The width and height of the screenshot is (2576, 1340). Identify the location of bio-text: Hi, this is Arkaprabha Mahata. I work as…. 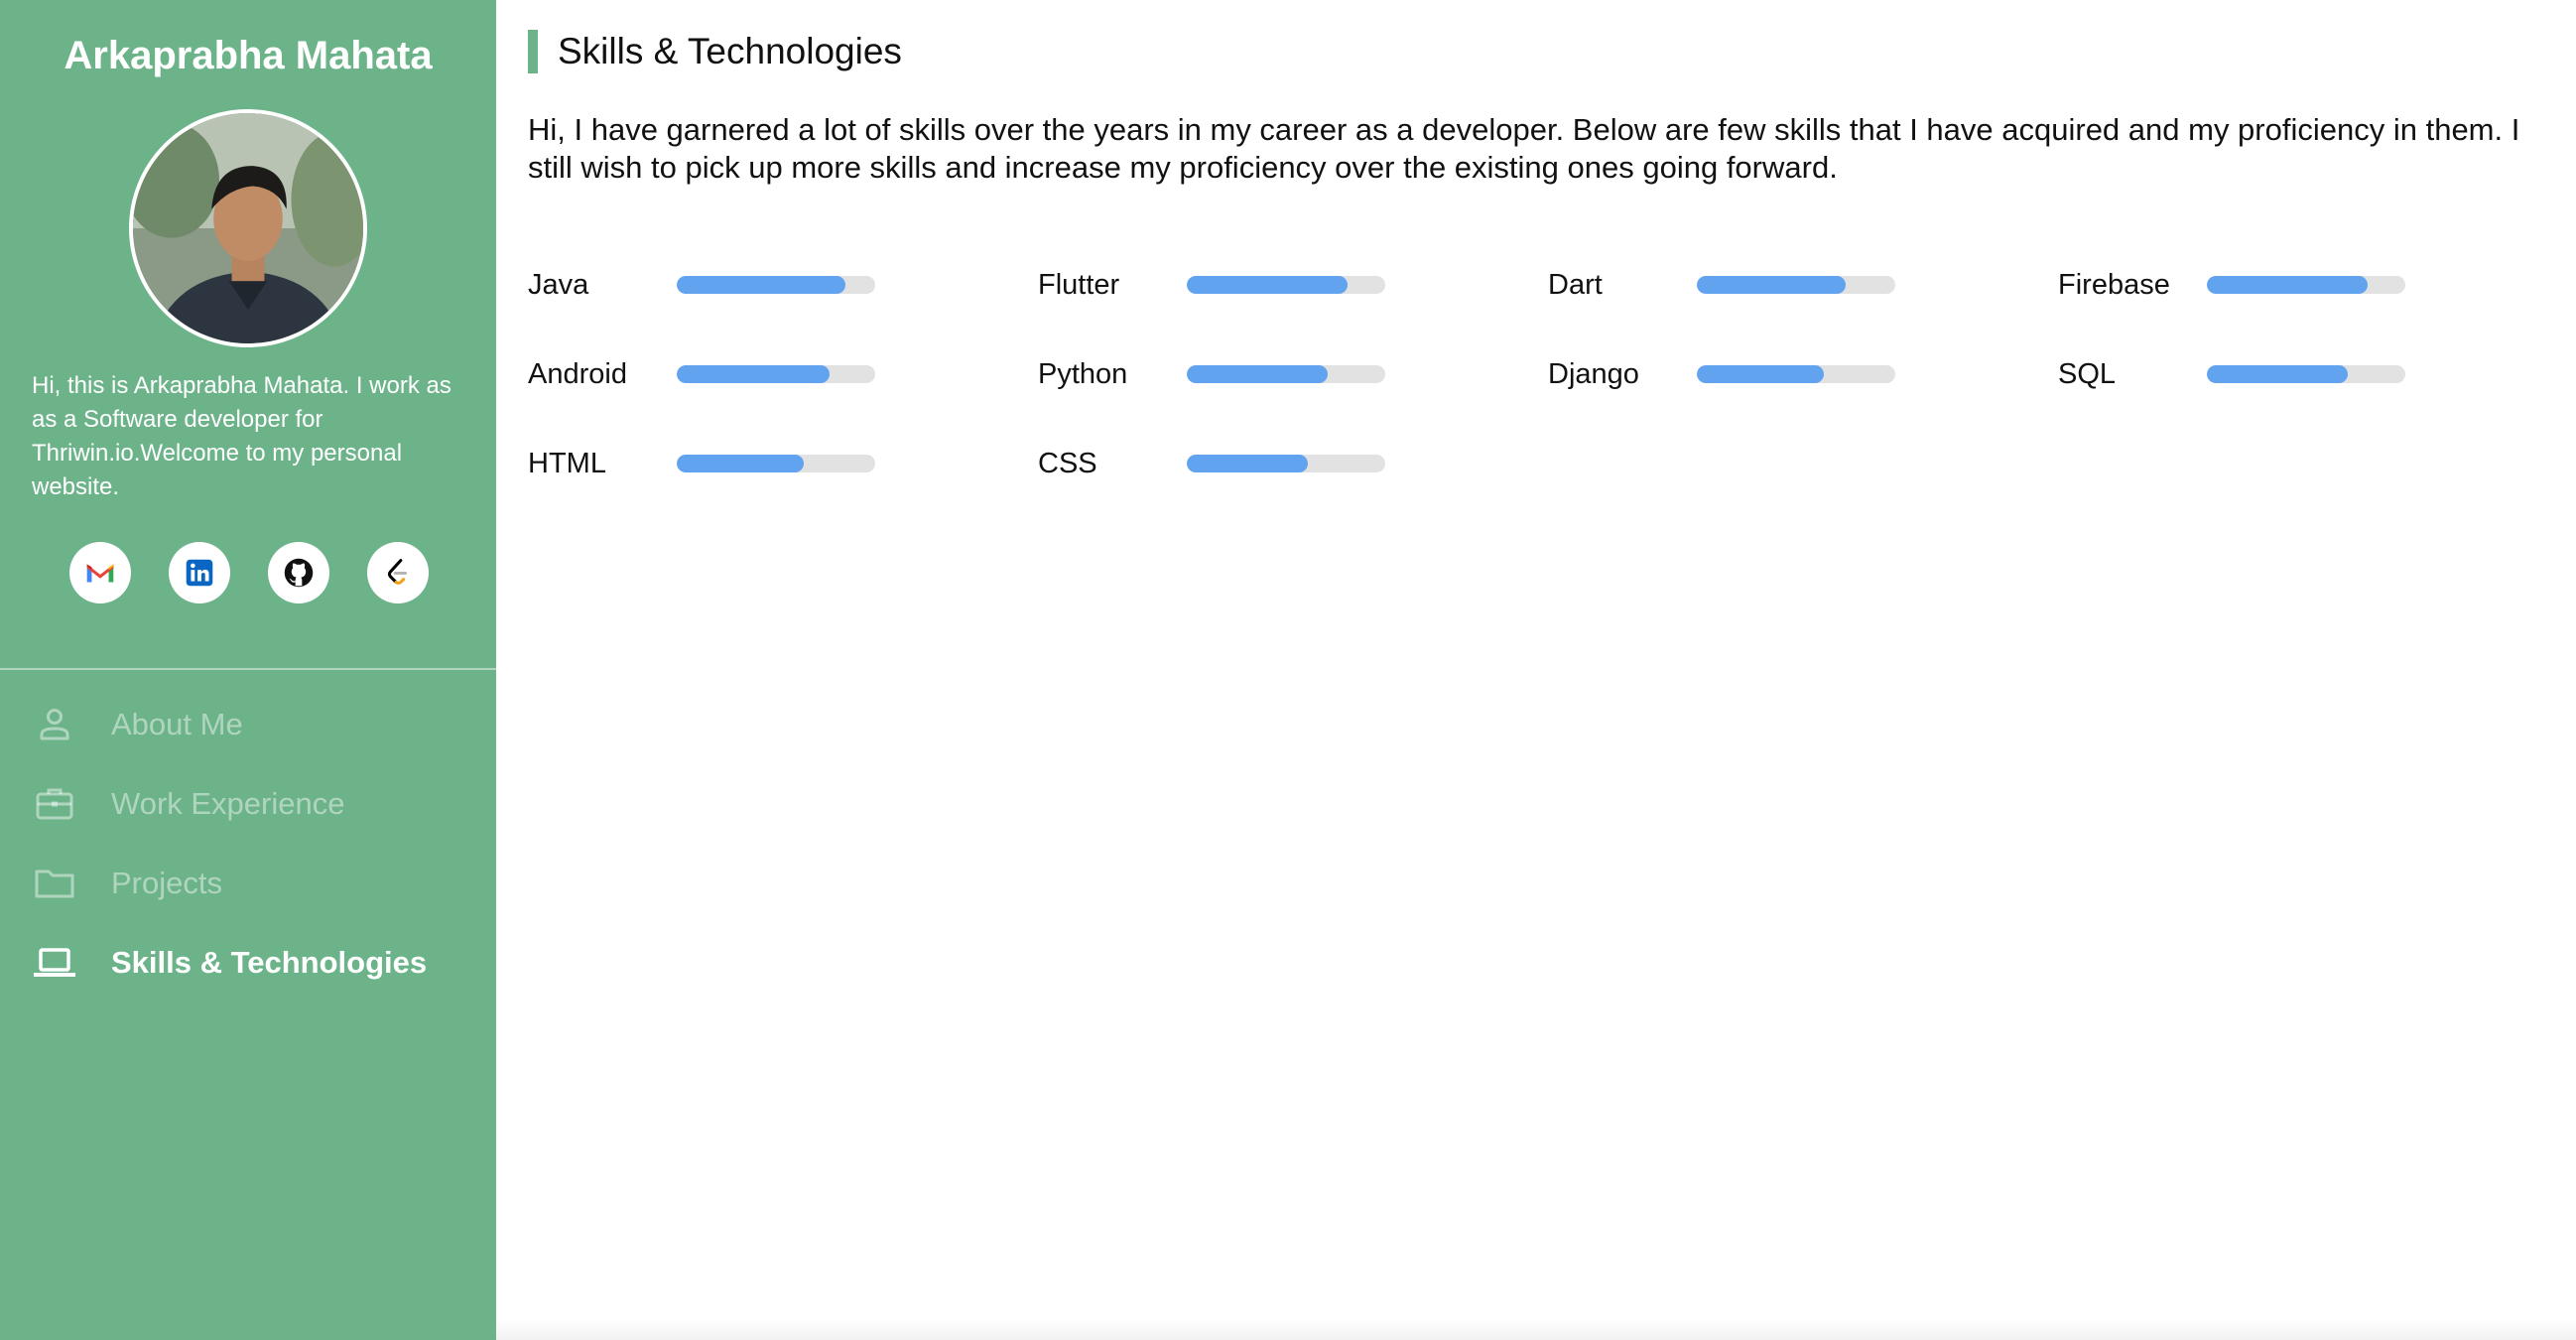
(242, 436).